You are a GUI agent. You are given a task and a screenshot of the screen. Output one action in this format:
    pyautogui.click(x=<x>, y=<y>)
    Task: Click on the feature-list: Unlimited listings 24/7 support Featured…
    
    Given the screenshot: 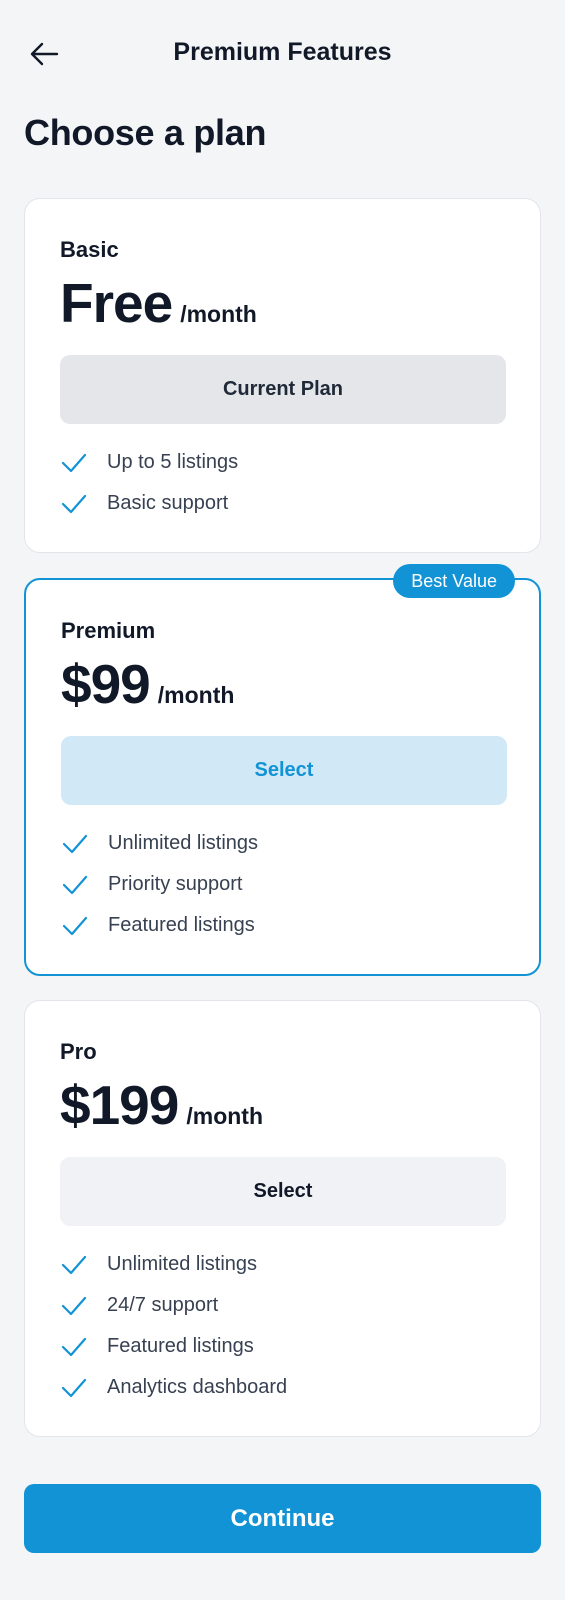 What is the action you would take?
    pyautogui.click(x=173, y=1326)
    